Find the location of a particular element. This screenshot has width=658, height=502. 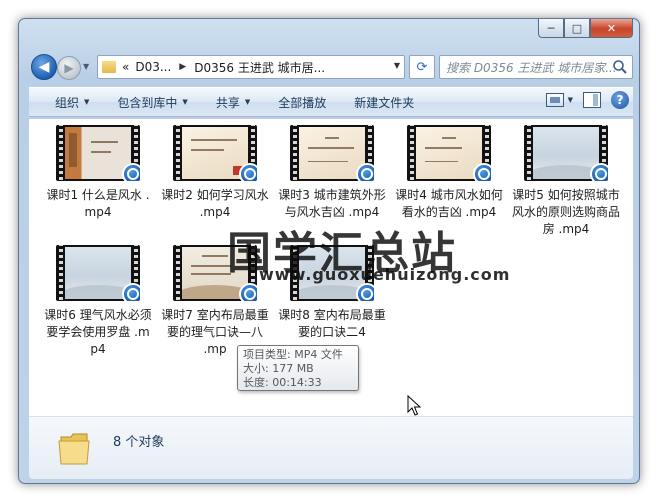

file-item: 课时3 城市建筑外形与风水吉凶 .mp4 is located at coordinates (332, 173).